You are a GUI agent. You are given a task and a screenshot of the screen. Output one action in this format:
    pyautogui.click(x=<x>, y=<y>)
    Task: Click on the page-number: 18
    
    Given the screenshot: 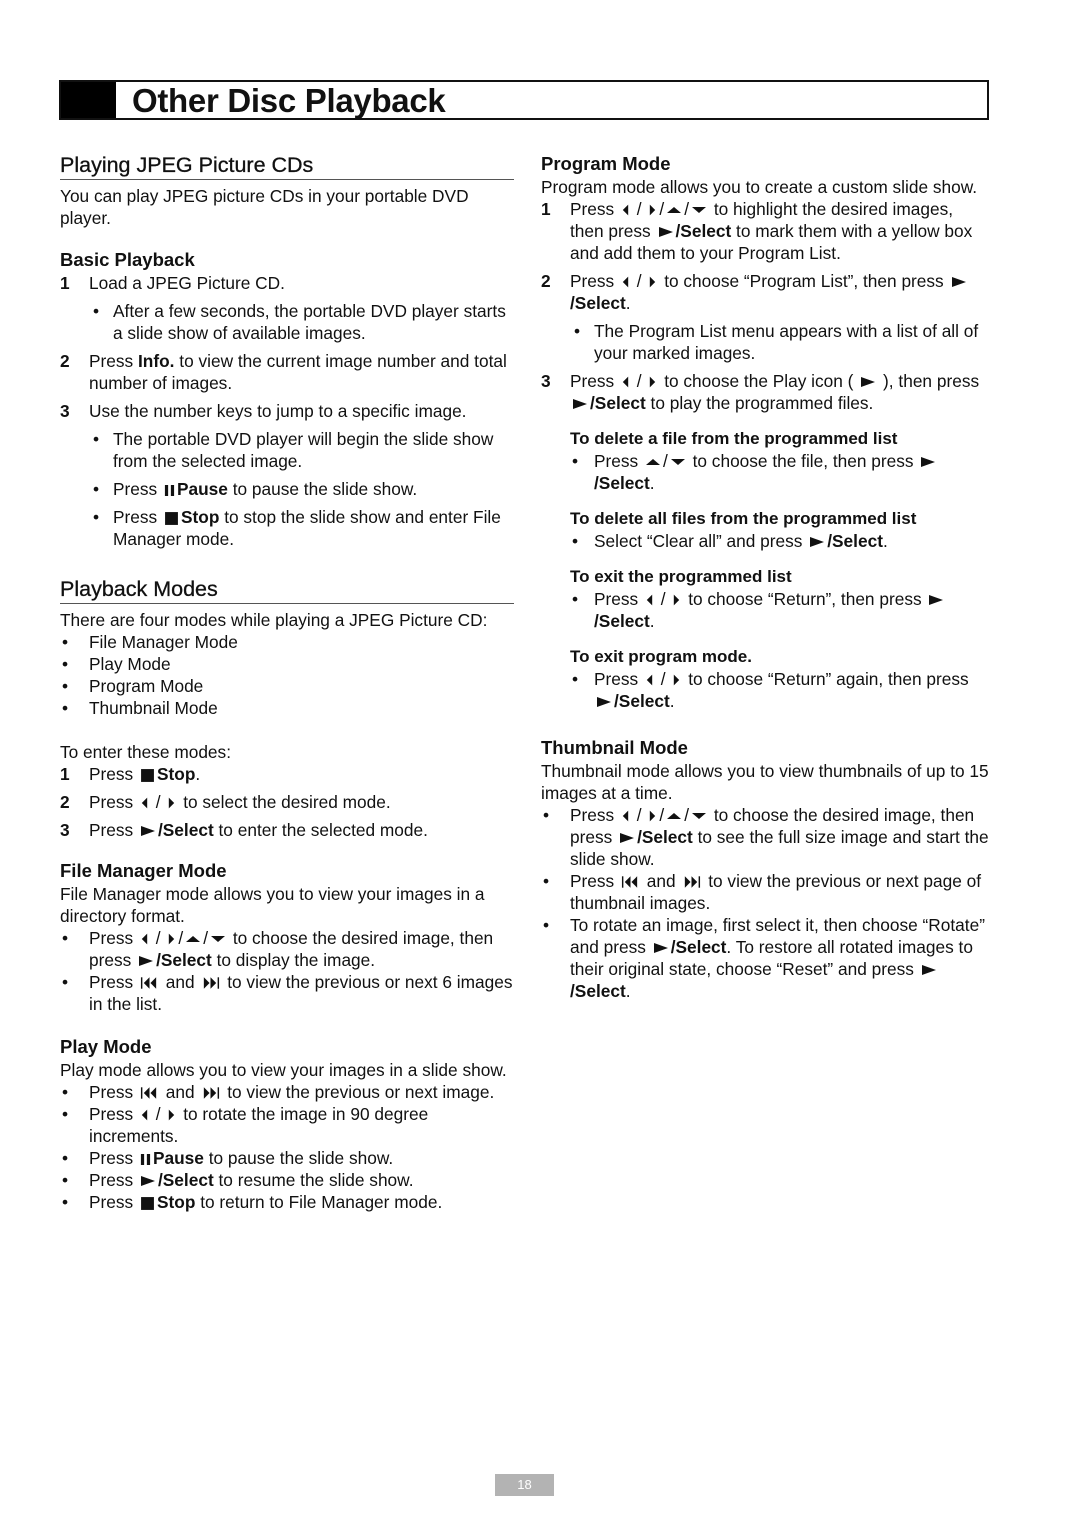 What is the action you would take?
    pyautogui.click(x=524, y=1485)
    